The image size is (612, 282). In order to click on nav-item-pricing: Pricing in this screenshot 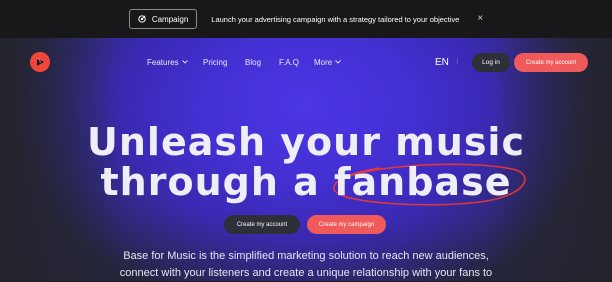, I will do `click(215, 62)`.